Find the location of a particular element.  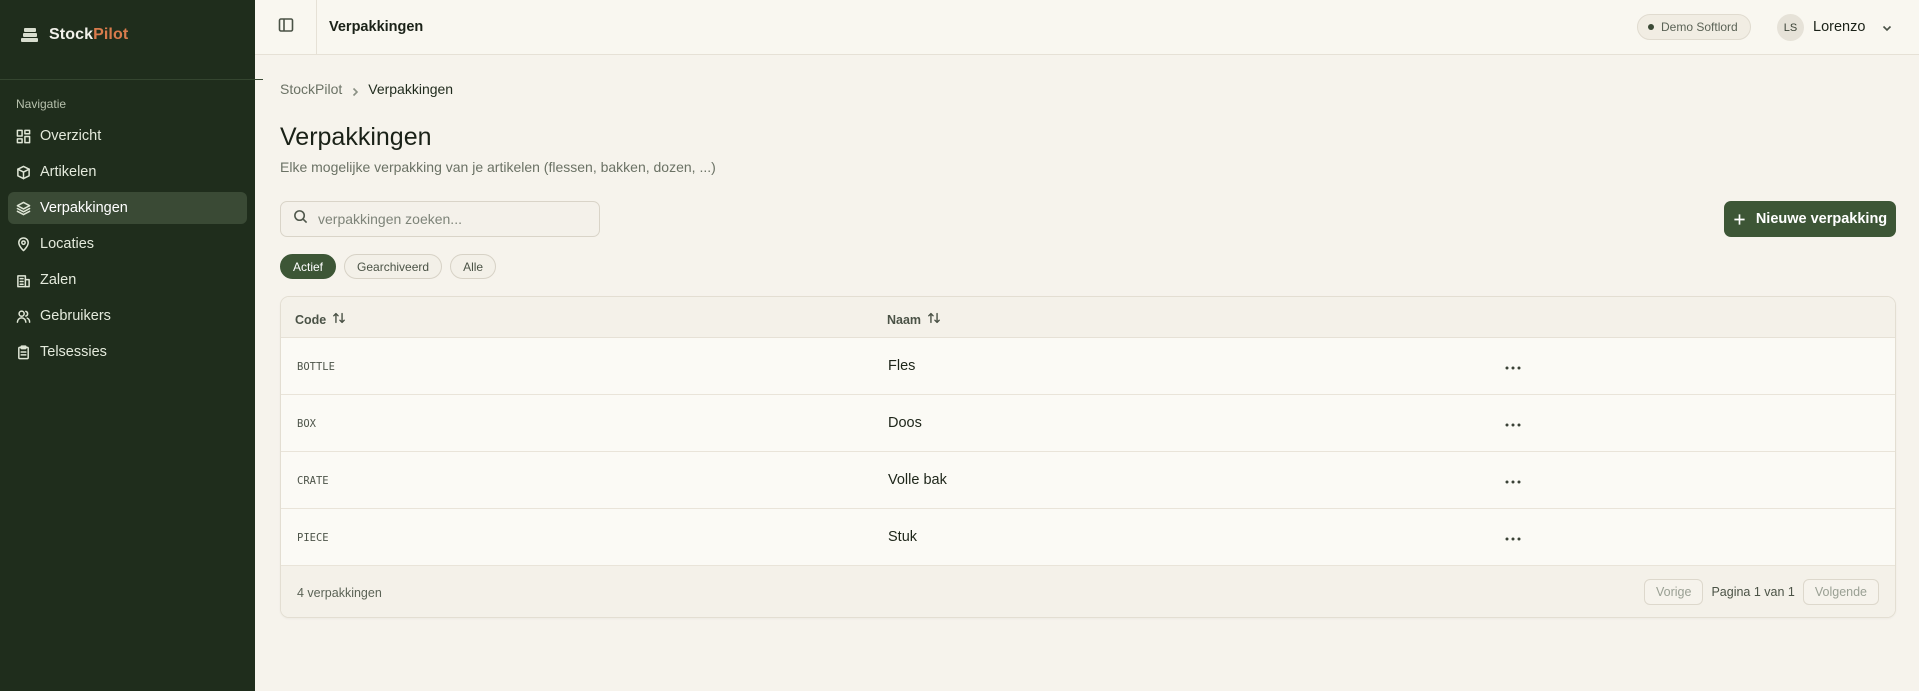

sidebar-item-label: Verpakkingen is located at coordinates (84, 208).